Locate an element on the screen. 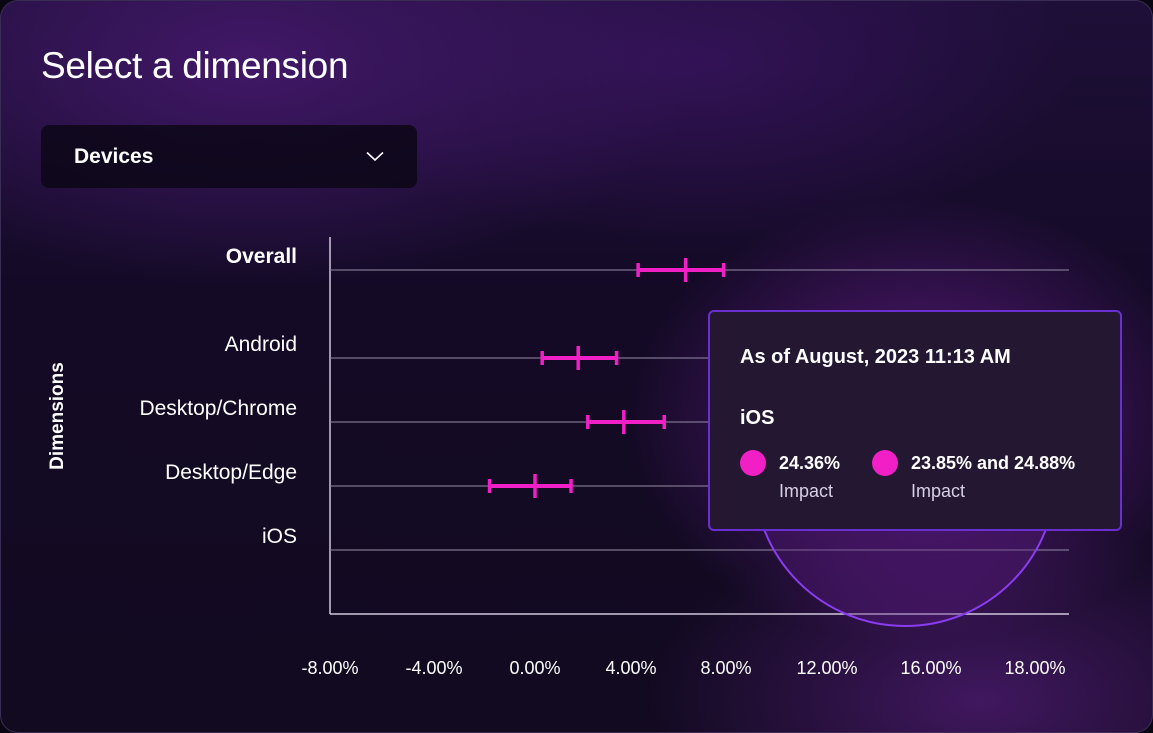  category-label: Overall is located at coordinates (261, 256).